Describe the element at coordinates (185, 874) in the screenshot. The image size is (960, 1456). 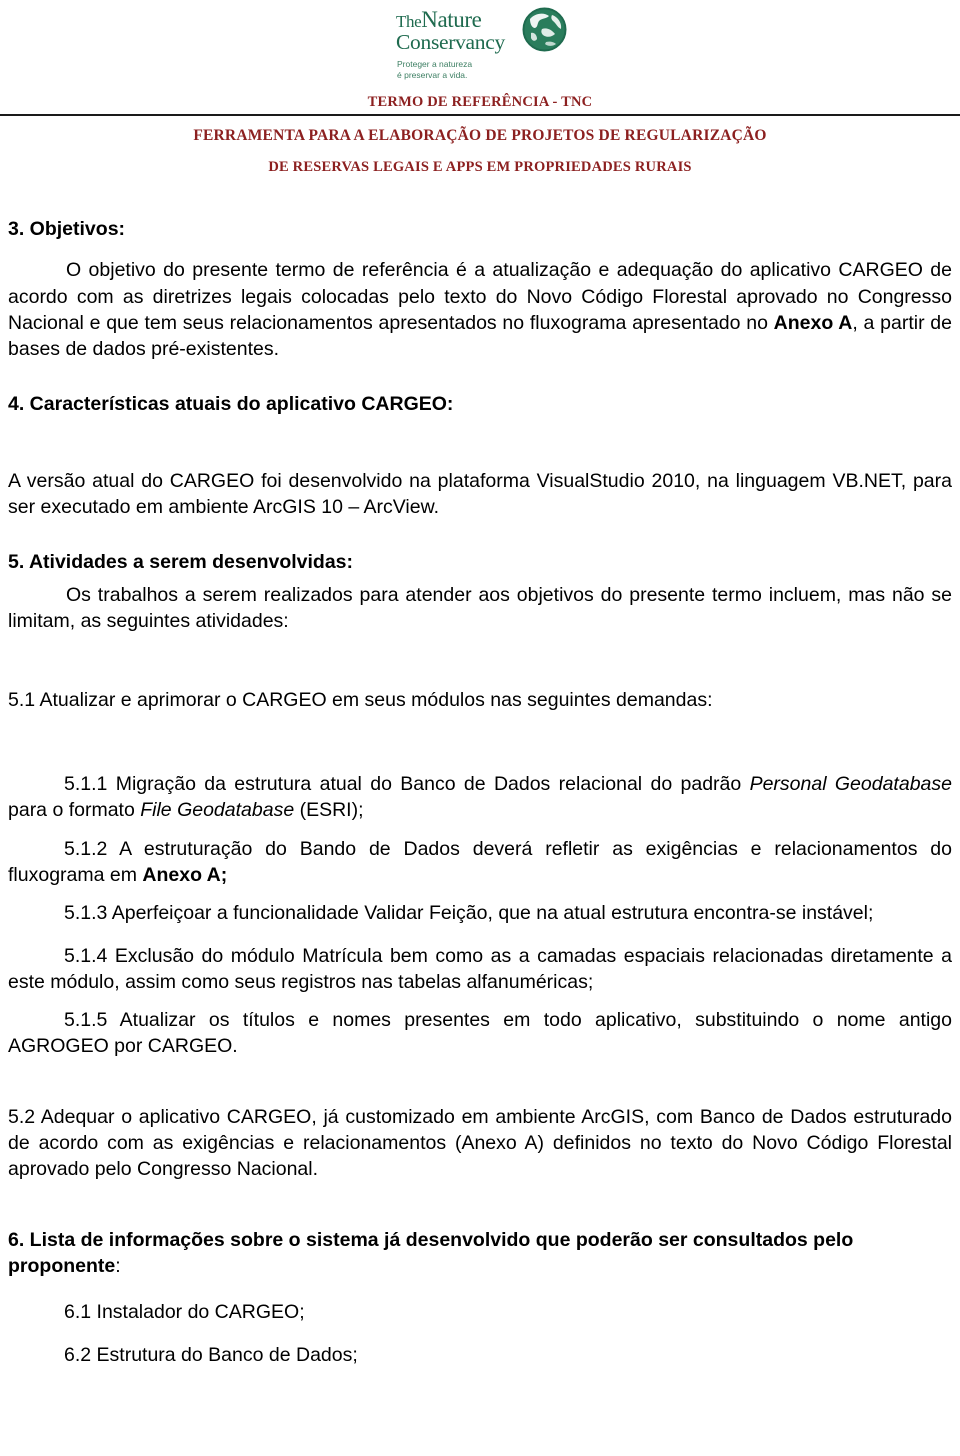
I see `paragraph-5-1-2-bold-anexo-a: Anexo A;` at that location.